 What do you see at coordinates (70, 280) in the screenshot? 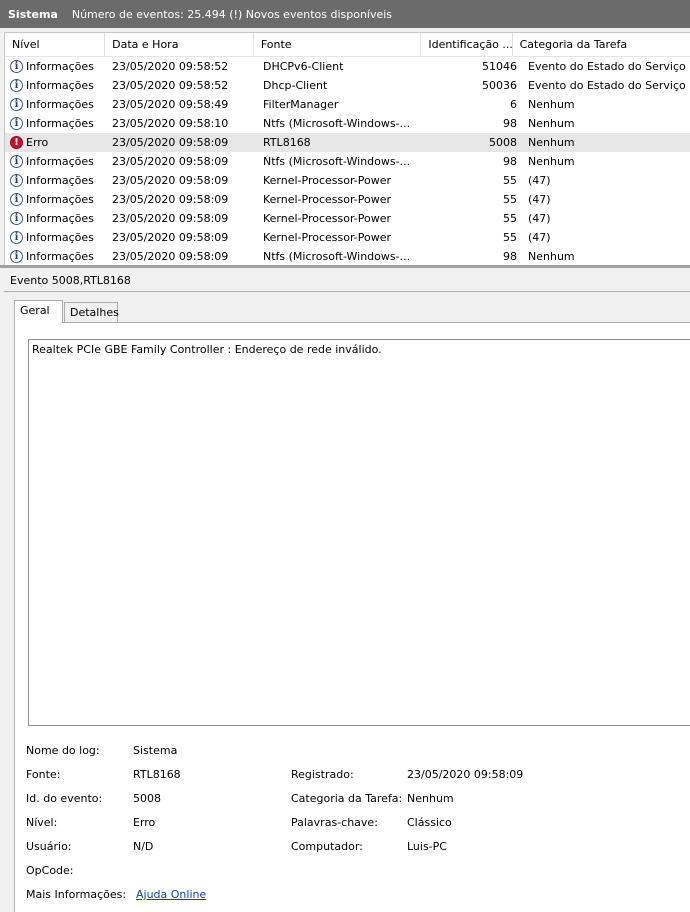
I see `event-detail-title: Evento 5008,RTL8168` at bounding box center [70, 280].